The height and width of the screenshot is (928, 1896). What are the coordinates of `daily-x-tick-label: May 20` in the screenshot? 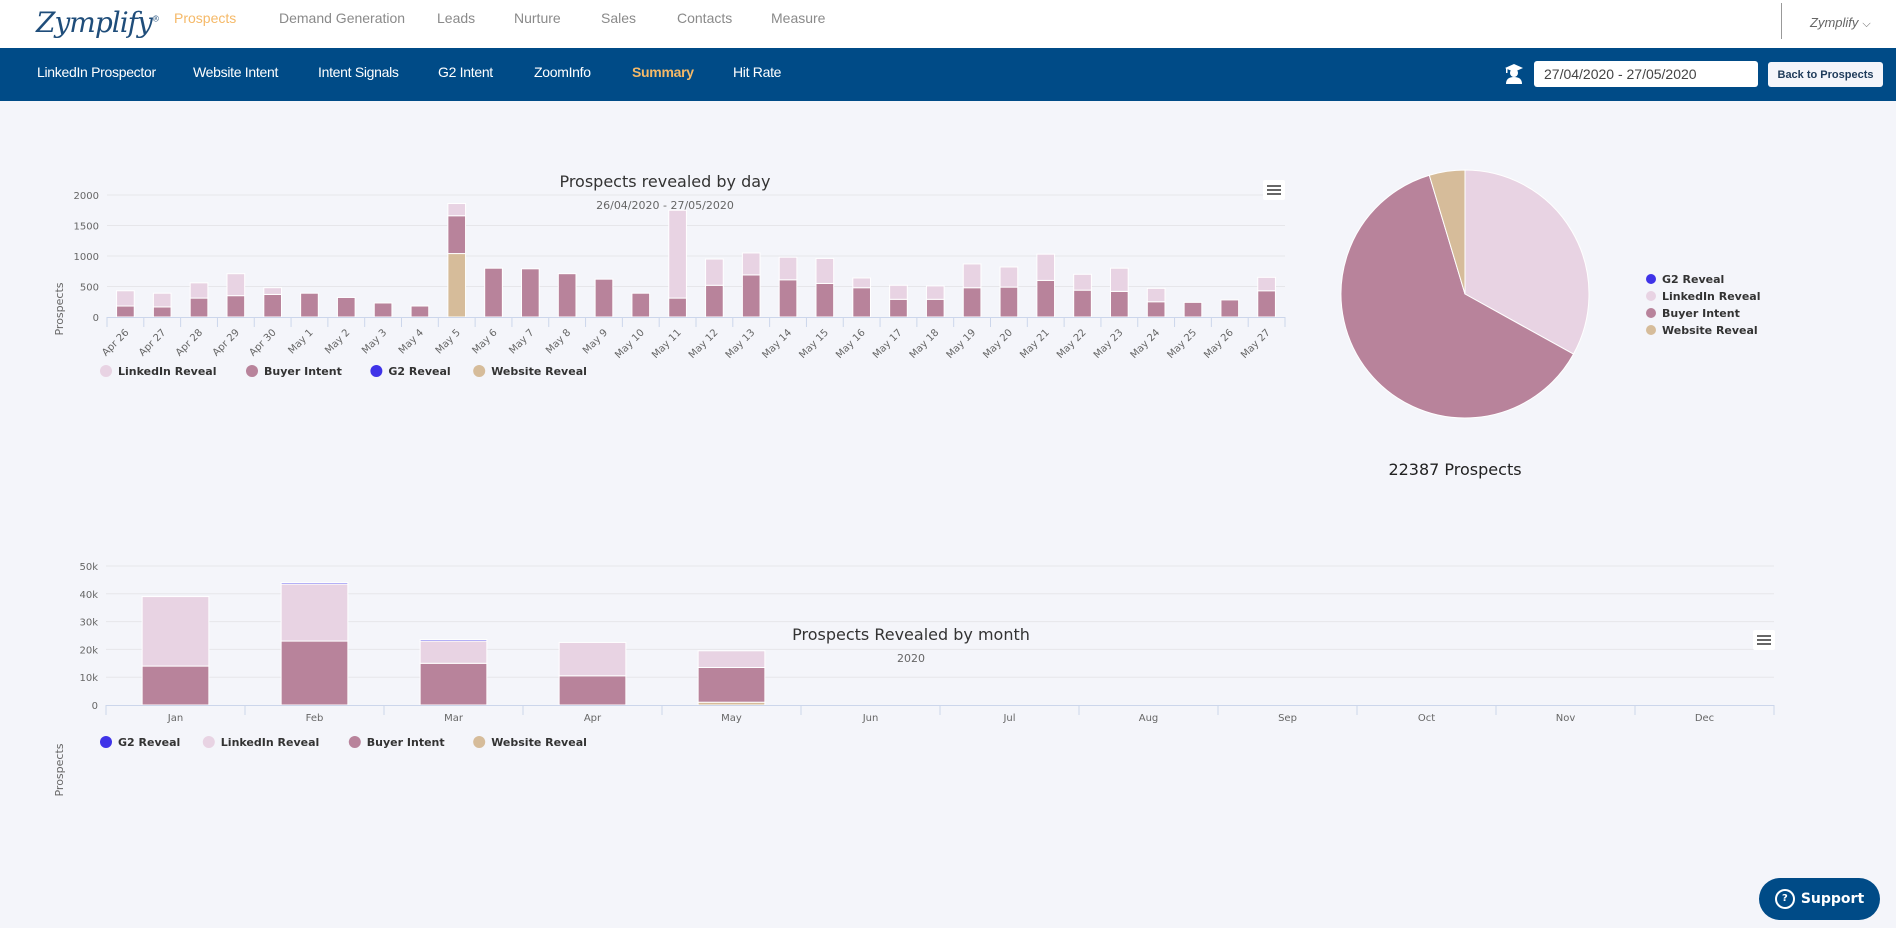 It's located at (998, 344).